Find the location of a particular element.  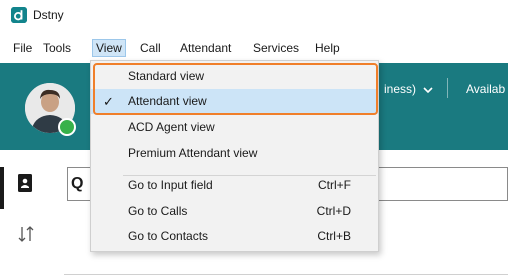

search-icon: Q is located at coordinates (77, 183).